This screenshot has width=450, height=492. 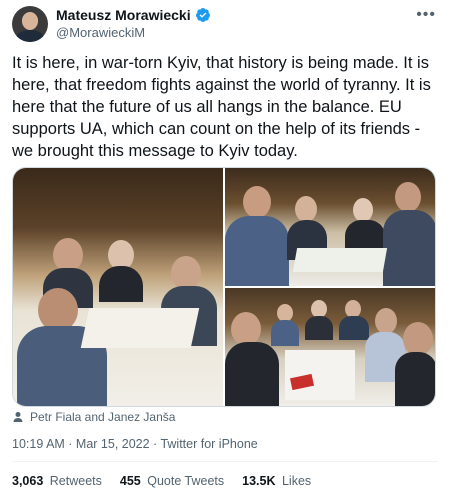 I want to click on retweets-count: 3,063, so click(x=28, y=481).